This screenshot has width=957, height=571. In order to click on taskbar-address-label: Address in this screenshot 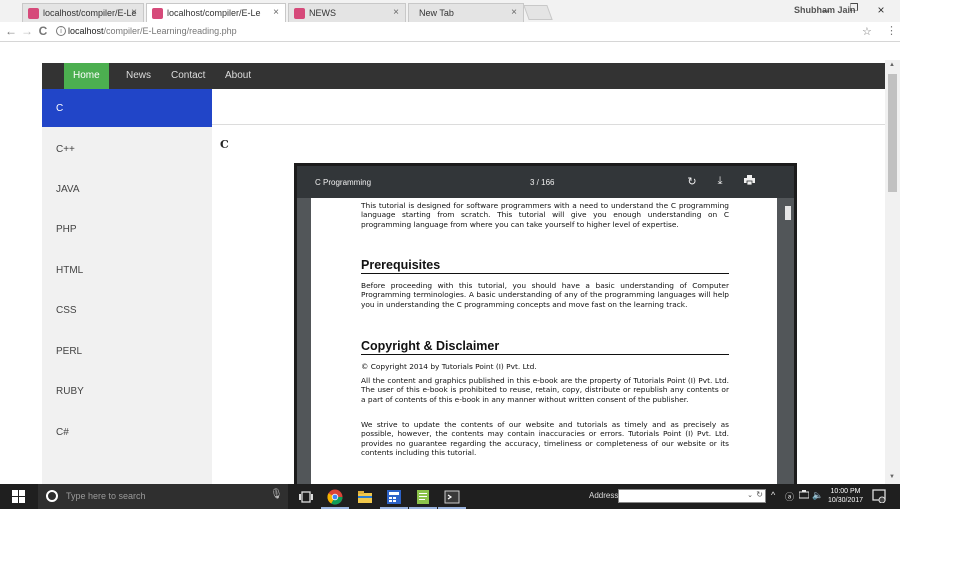, I will do `click(604, 495)`.